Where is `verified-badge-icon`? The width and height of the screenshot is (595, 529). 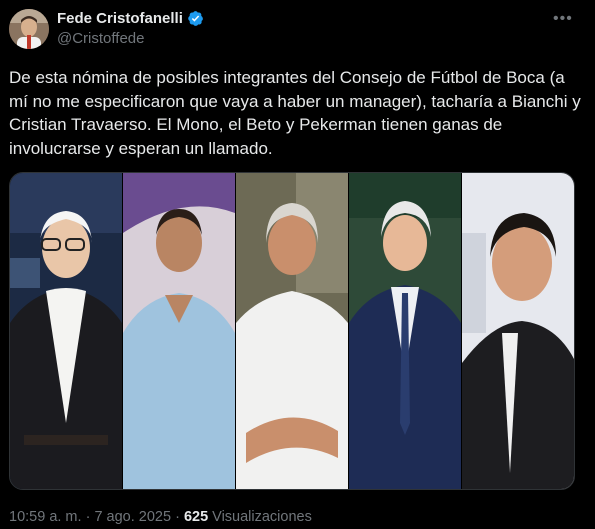
verified-badge-icon is located at coordinates (195, 18).